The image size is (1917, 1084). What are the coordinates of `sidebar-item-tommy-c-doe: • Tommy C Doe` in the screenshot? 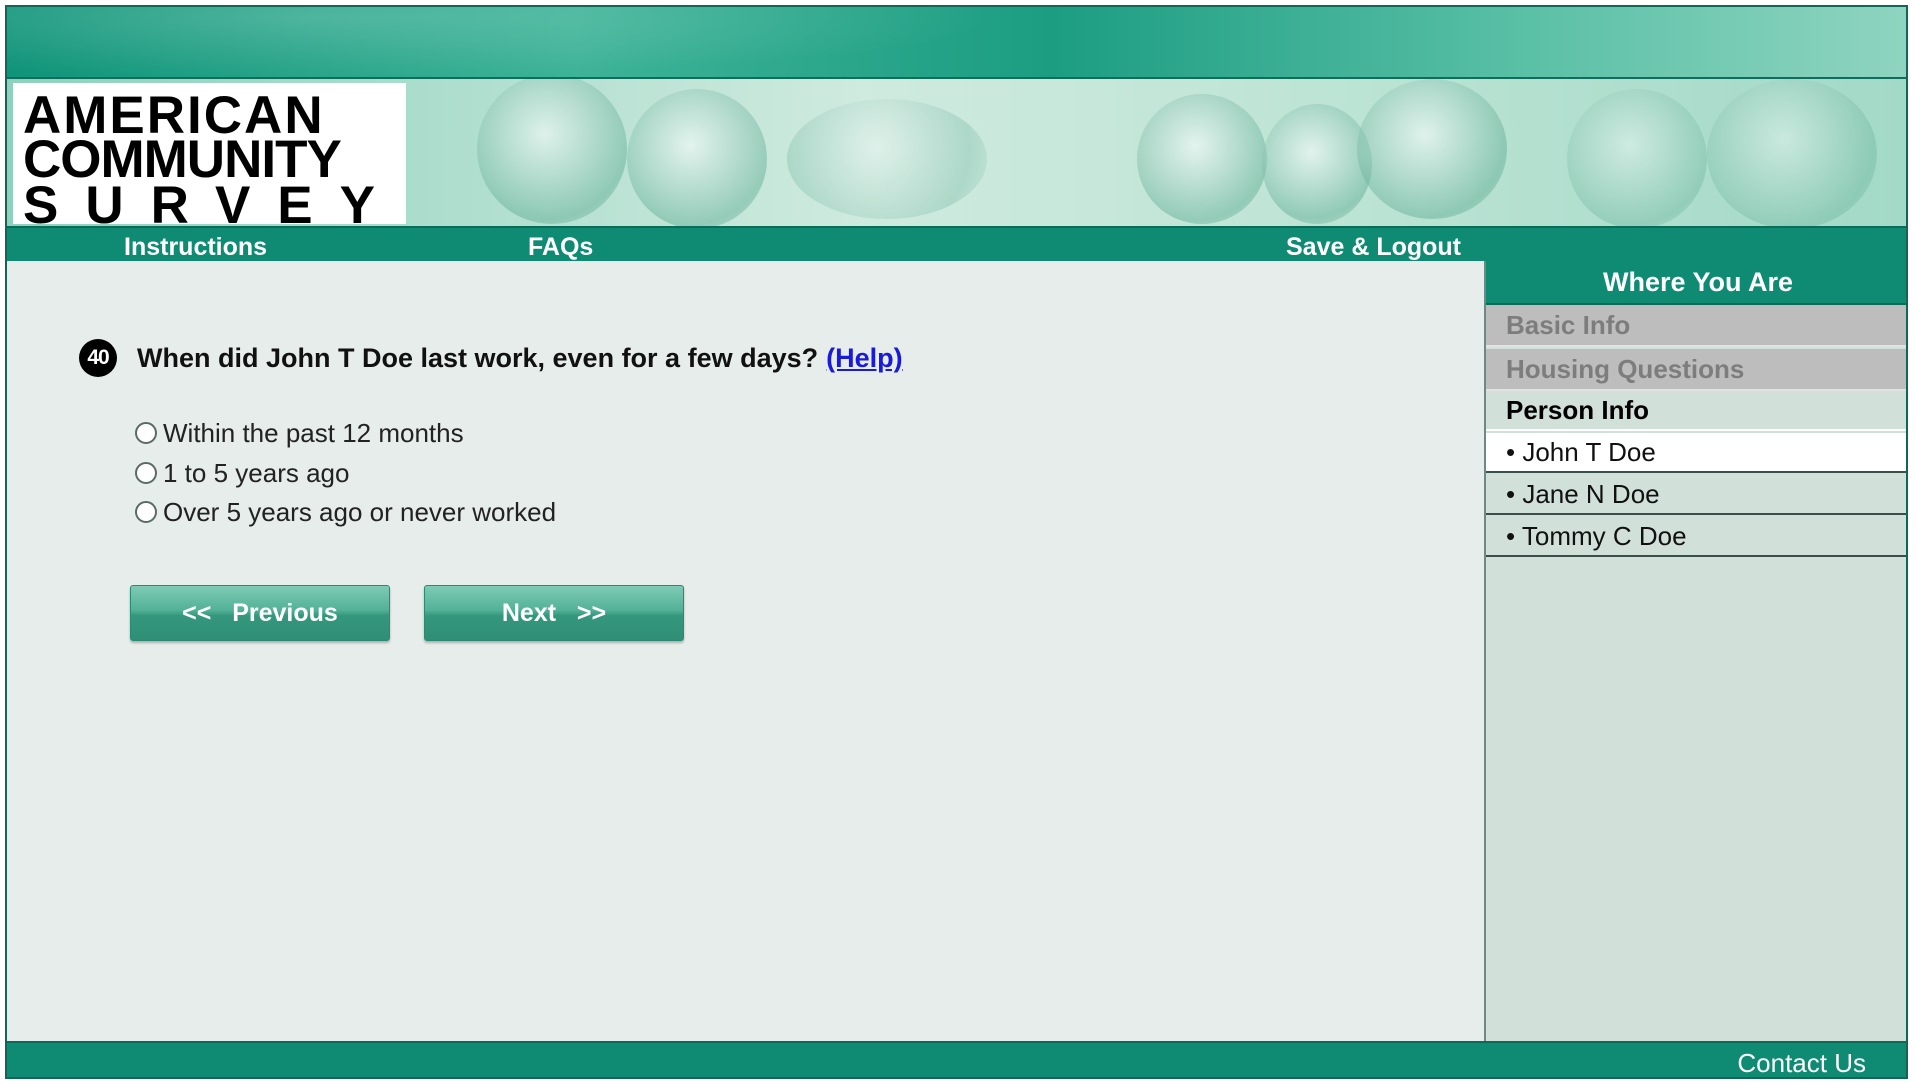 It's located at (1696, 537).